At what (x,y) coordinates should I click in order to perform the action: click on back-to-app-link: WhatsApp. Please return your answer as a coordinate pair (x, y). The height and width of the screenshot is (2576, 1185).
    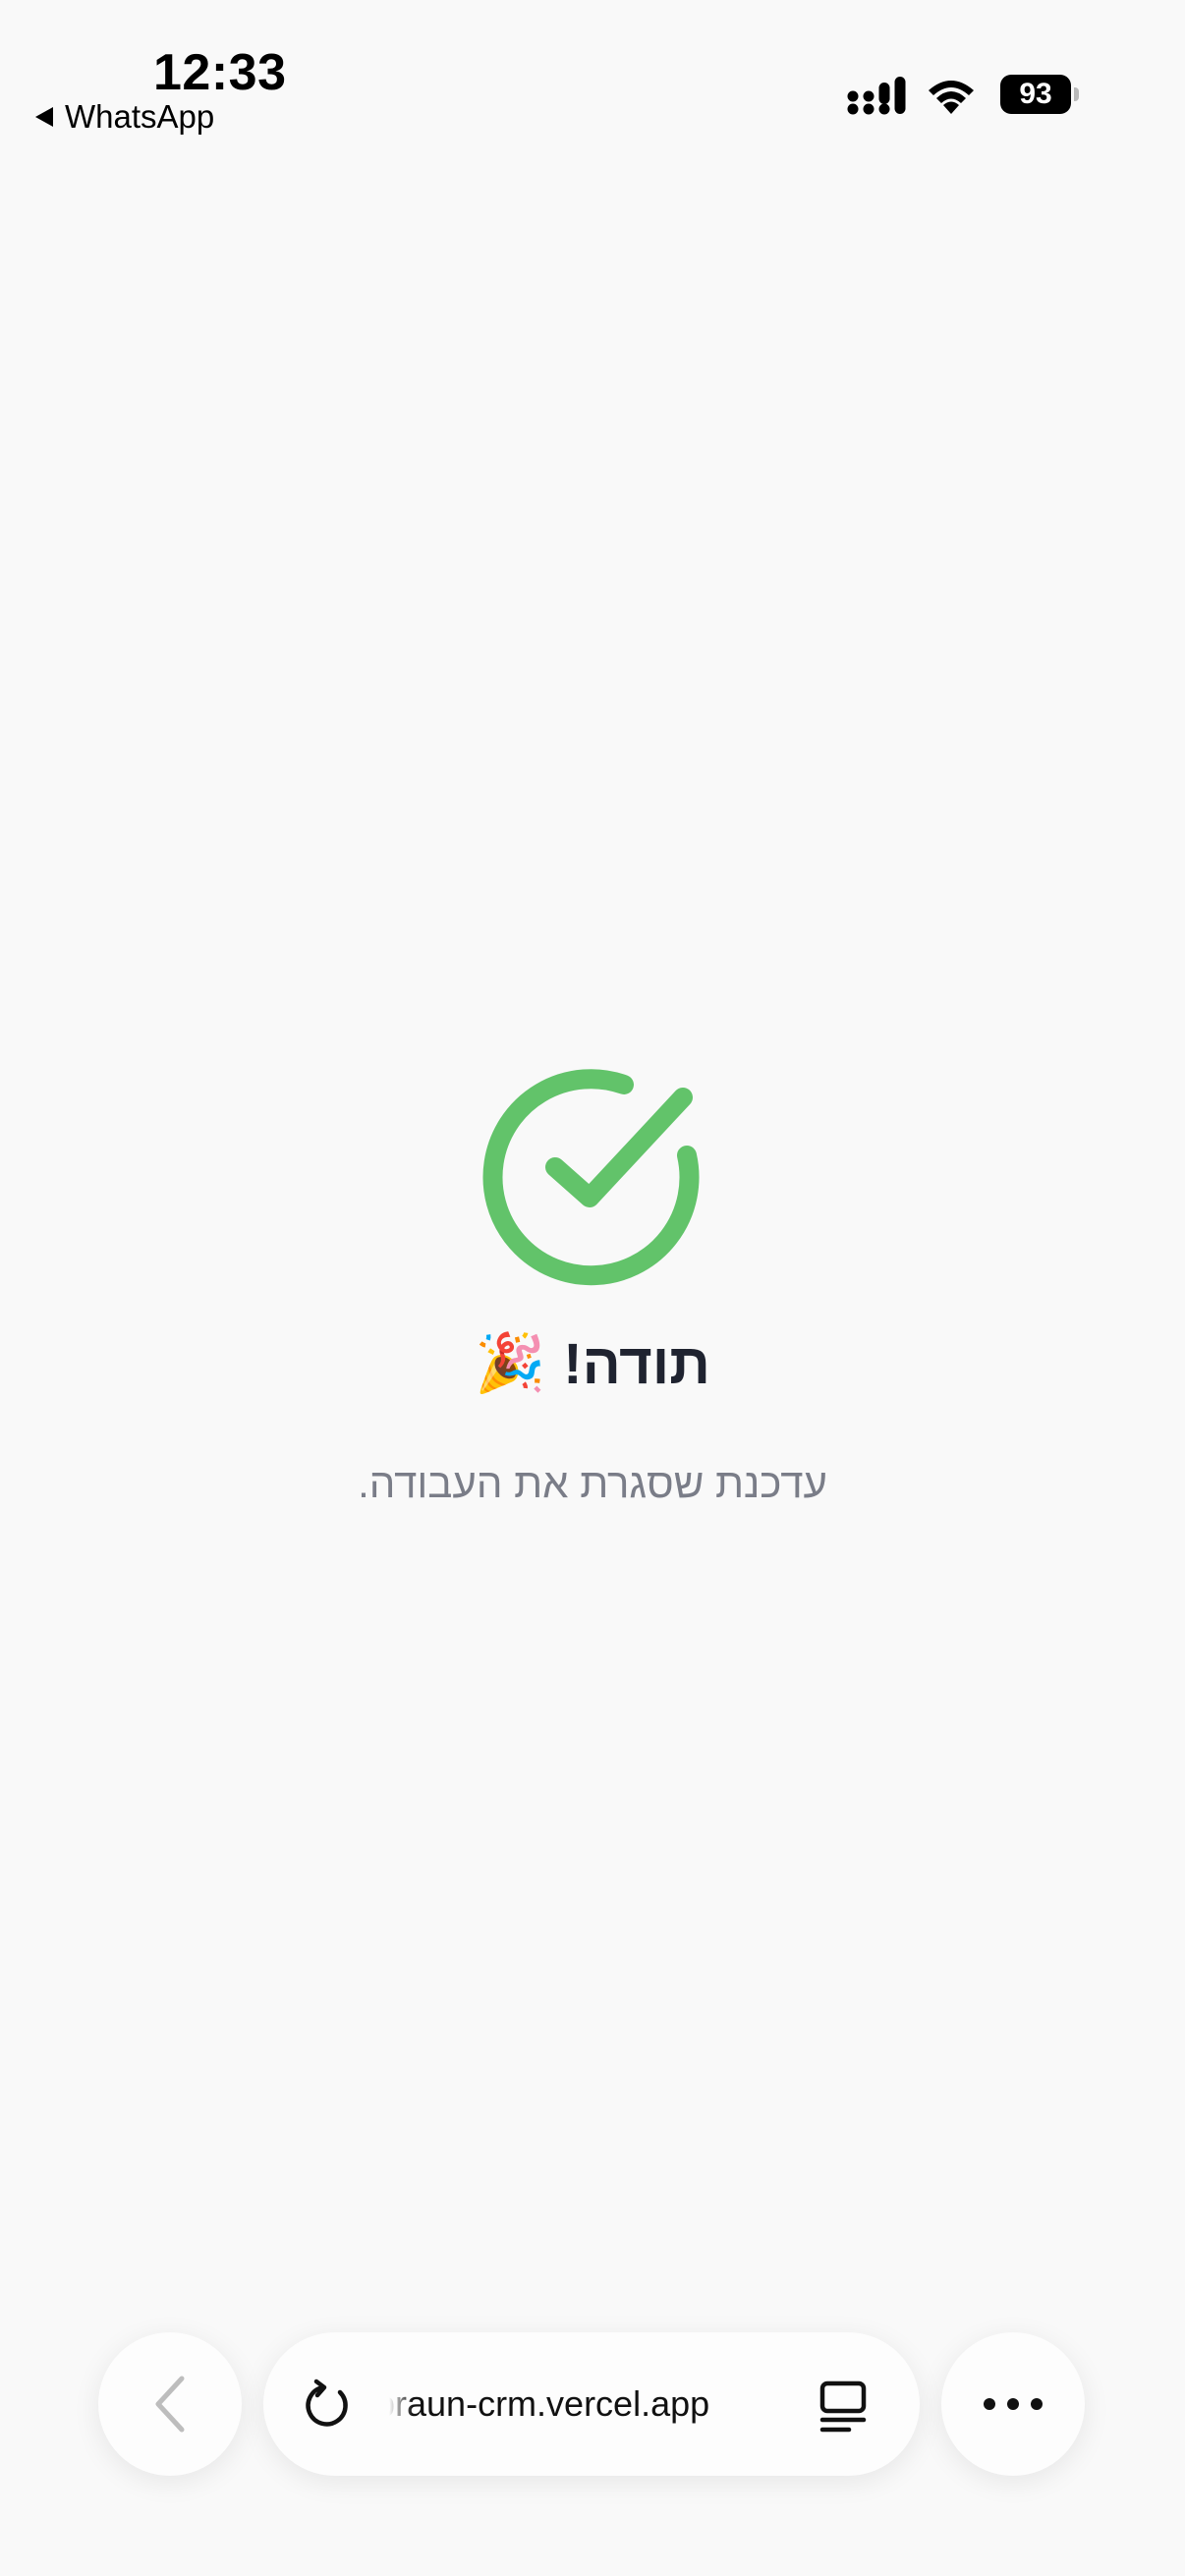
    Looking at the image, I should click on (125, 117).